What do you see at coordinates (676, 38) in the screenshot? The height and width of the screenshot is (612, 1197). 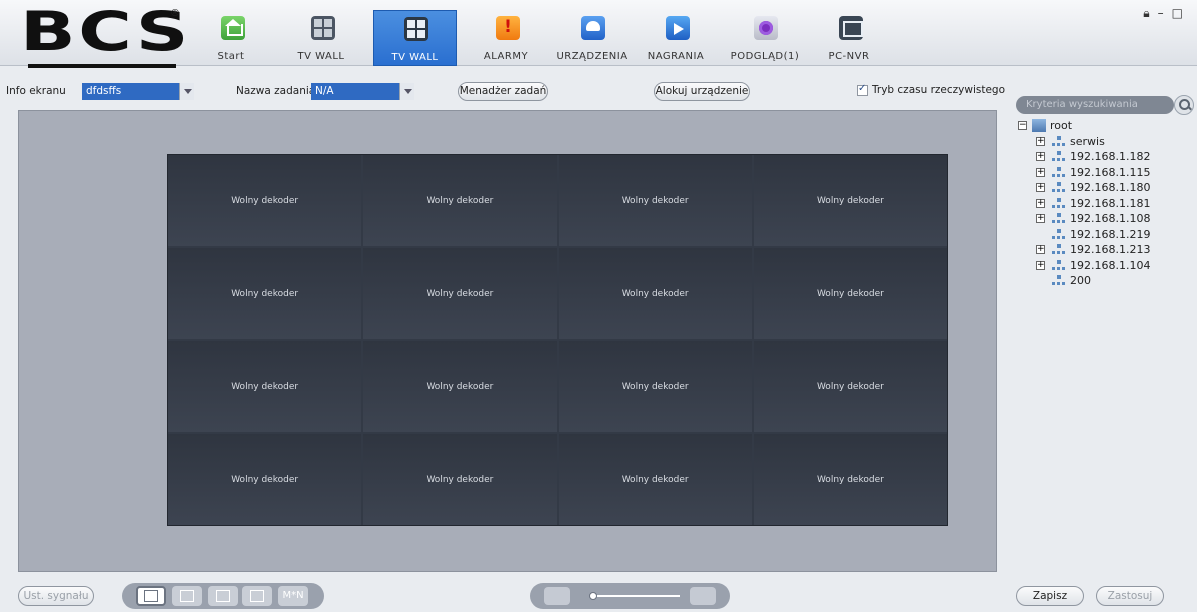 I see `tab-nagrania: NAGRANIA` at bounding box center [676, 38].